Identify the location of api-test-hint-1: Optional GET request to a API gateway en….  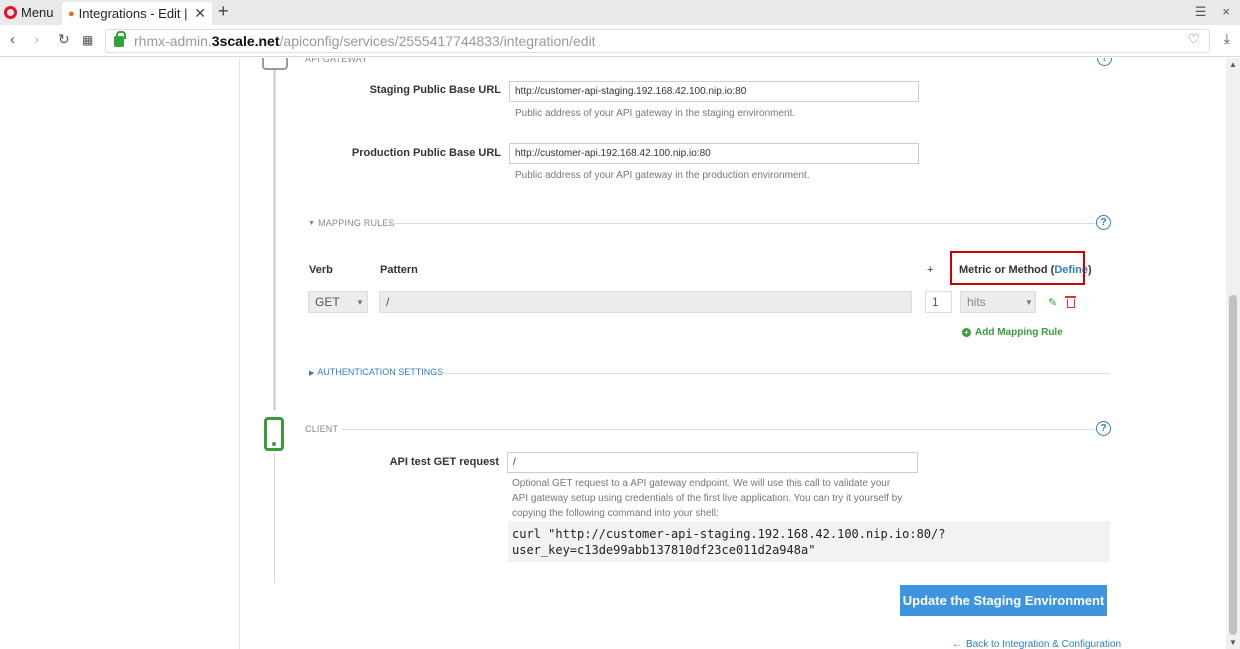
(701, 483).